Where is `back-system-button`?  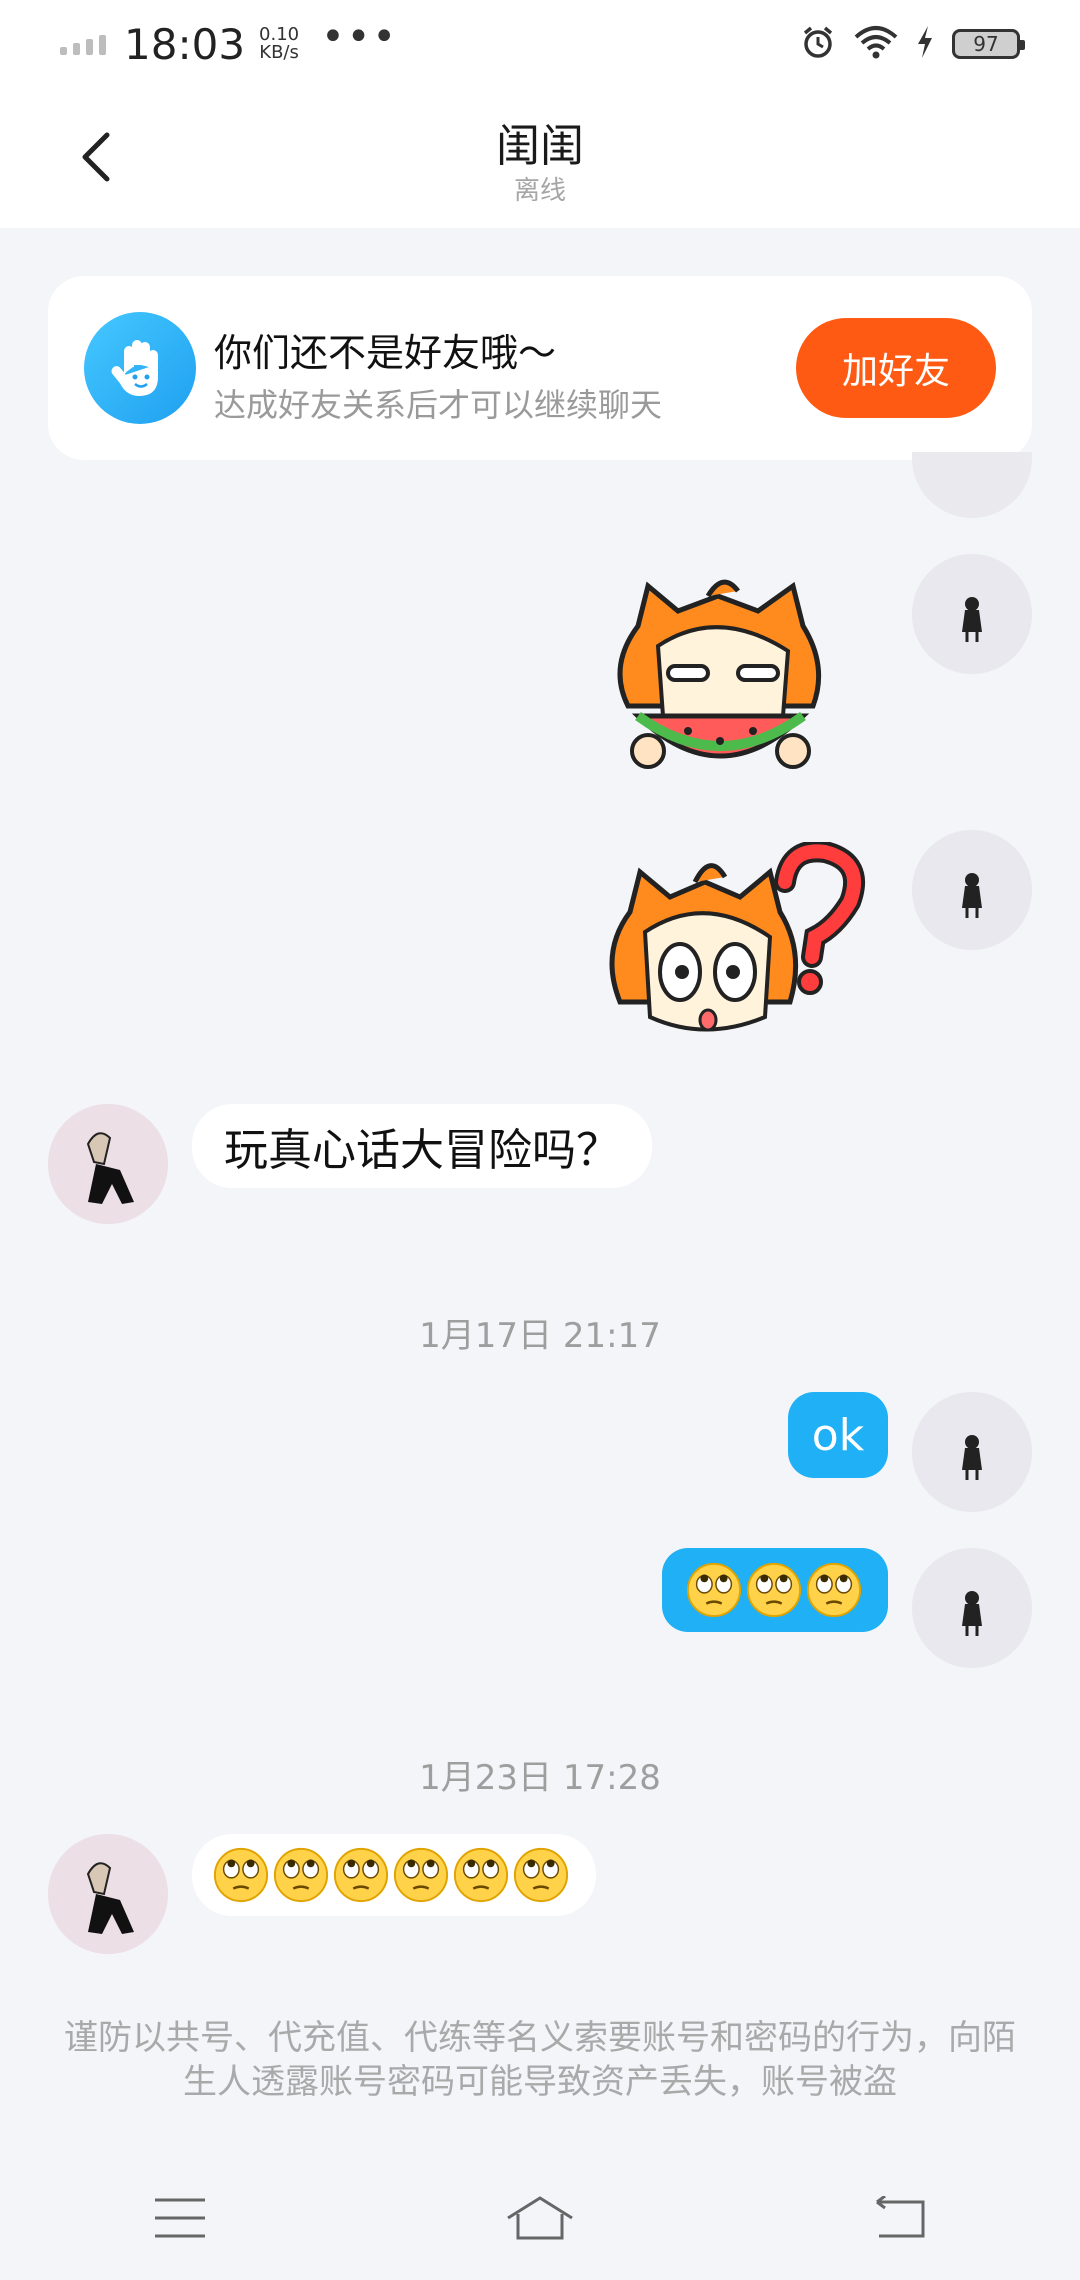 back-system-button is located at coordinates (900, 2220).